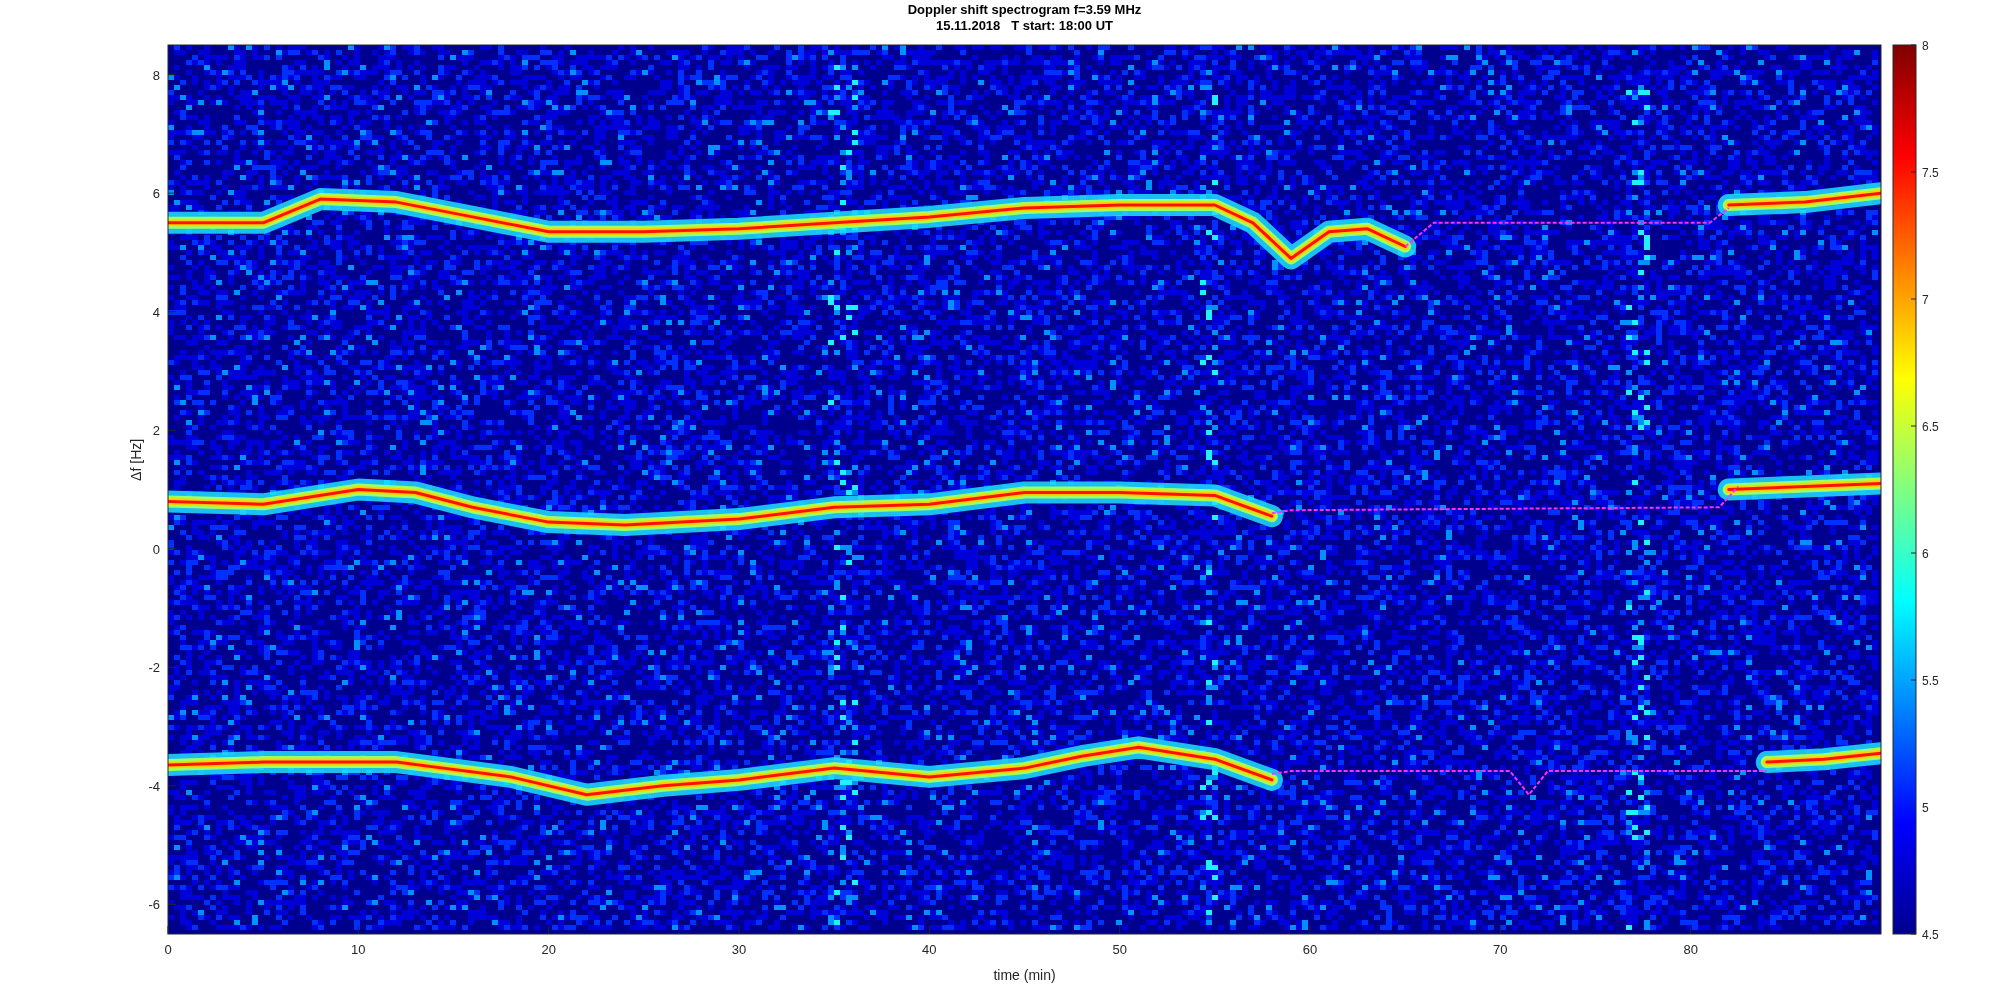  Describe the element at coordinates (1925, 554) in the screenshot. I see `colorbar-tick-label: 6` at that location.